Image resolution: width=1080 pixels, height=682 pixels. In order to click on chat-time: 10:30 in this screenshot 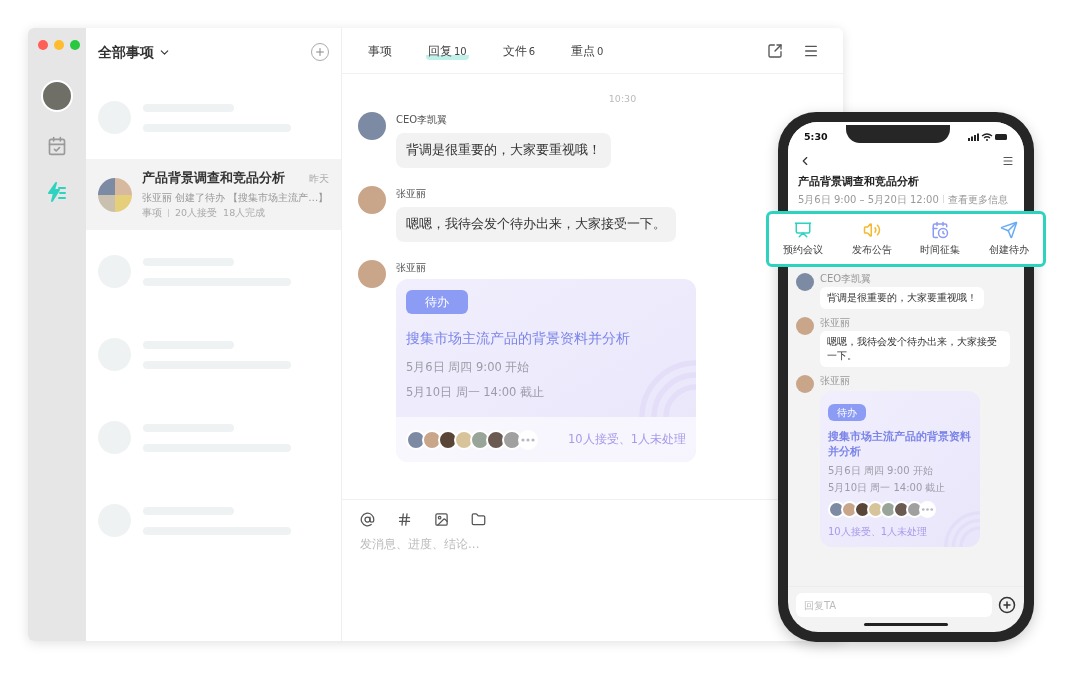, I will do `click(622, 99)`.